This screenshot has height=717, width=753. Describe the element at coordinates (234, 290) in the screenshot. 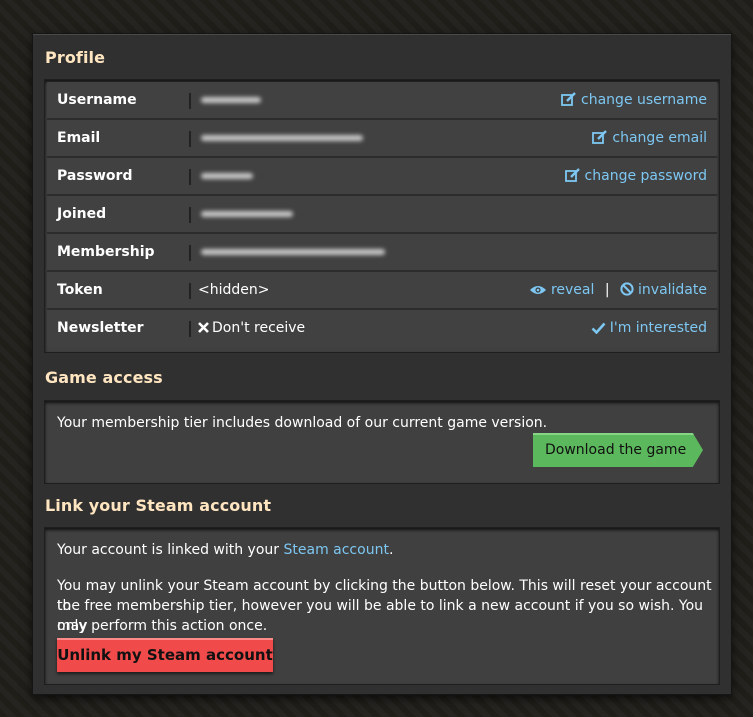

I see `token-value: <hidden>` at that location.